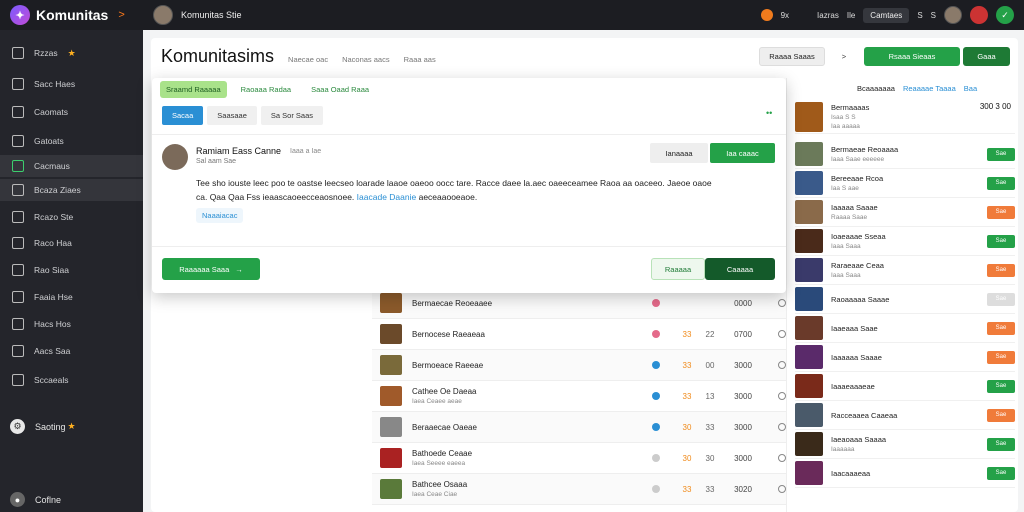  Describe the element at coordinates (740, 269) in the screenshot. I see `footer-primary-button: Caaaaa` at that location.